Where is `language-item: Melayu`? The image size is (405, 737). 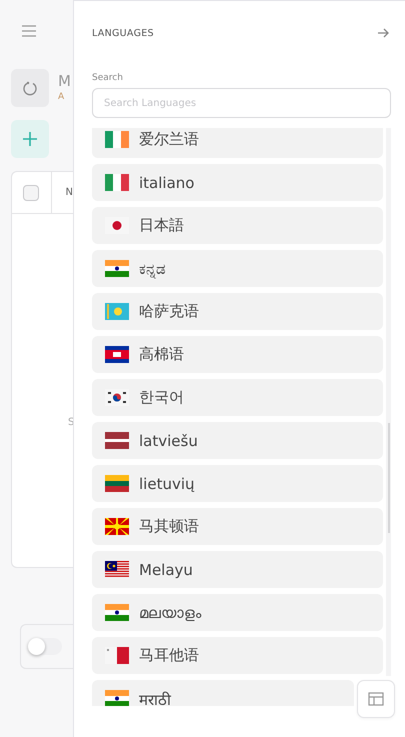
language-item: Melayu is located at coordinates (237, 569).